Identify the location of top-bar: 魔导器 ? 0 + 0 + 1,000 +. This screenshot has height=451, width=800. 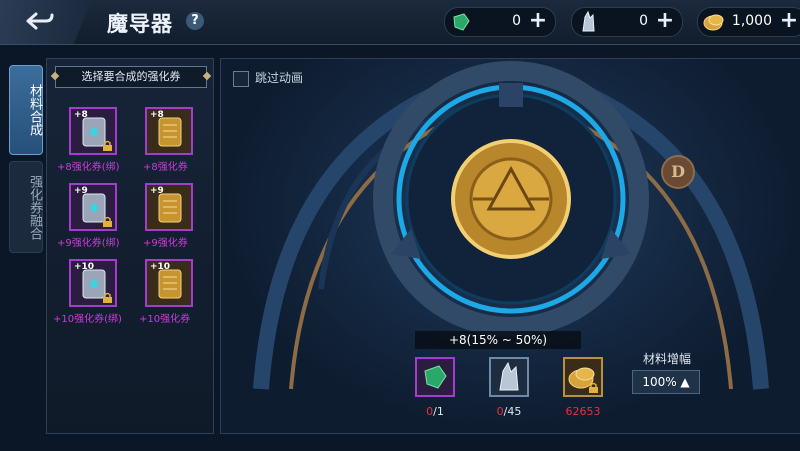
(400, 22).